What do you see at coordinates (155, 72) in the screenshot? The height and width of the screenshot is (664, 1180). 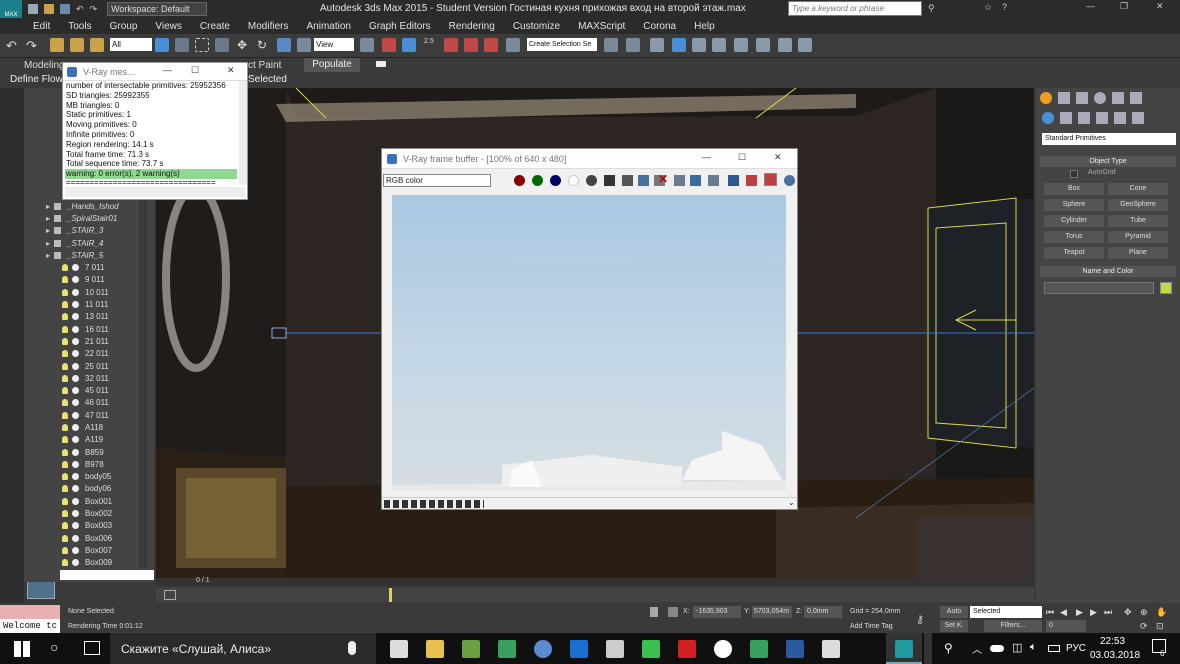 I see `vray-log-titlebar: V-Ray mes... — ☐ ✕` at bounding box center [155, 72].